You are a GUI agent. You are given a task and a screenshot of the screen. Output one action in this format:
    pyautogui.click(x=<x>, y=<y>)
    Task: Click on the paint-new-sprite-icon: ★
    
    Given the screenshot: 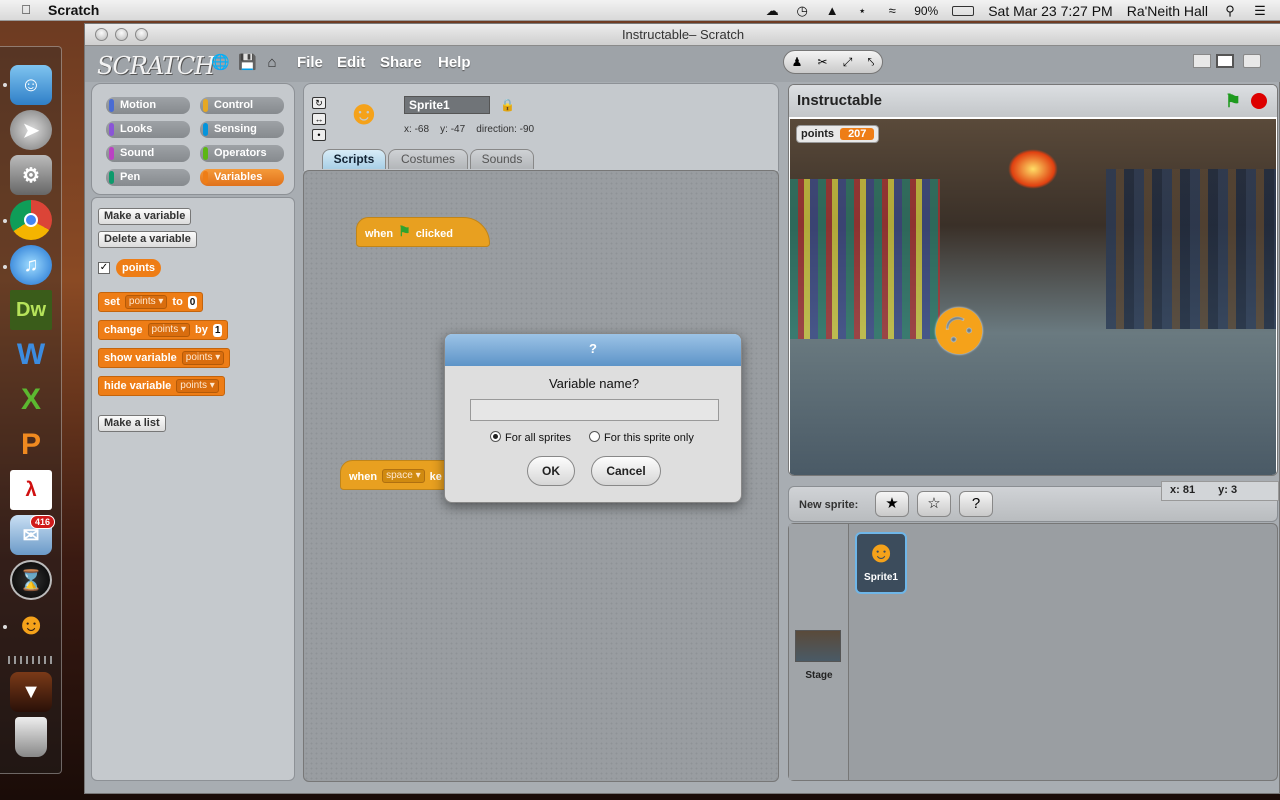 What is the action you would take?
    pyautogui.click(x=892, y=504)
    